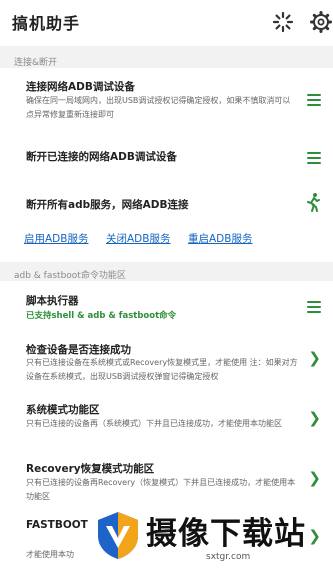 Image resolution: width=333 pixels, height=570 pixels. Describe the element at coordinates (56, 238) in the screenshot. I see `enable-adb-link: 启用ADB服务` at that location.